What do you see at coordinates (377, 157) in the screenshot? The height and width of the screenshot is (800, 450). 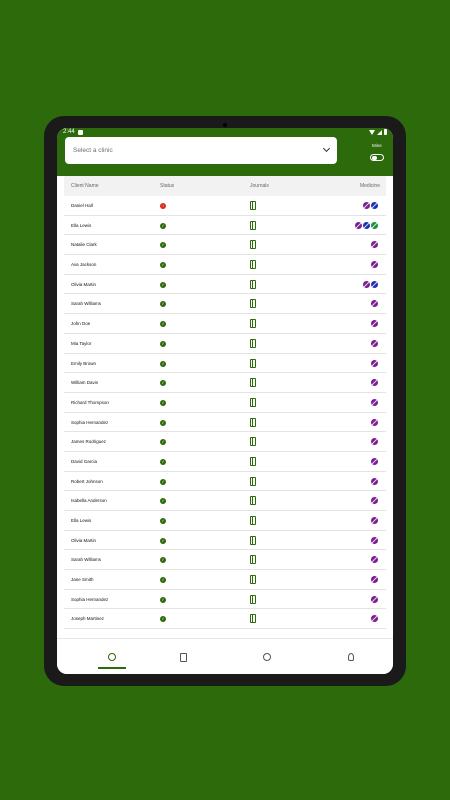 I see `mine-toggle` at bounding box center [377, 157].